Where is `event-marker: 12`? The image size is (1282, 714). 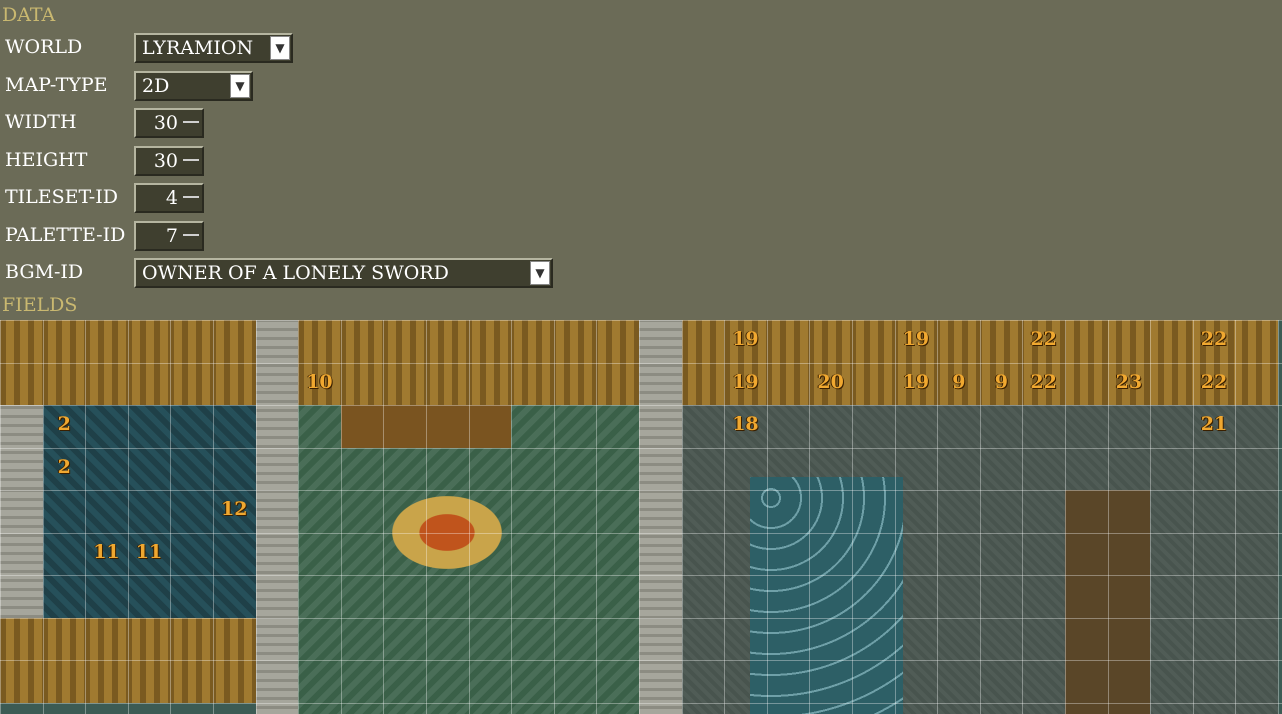
event-marker: 12 is located at coordinates (234, 509).